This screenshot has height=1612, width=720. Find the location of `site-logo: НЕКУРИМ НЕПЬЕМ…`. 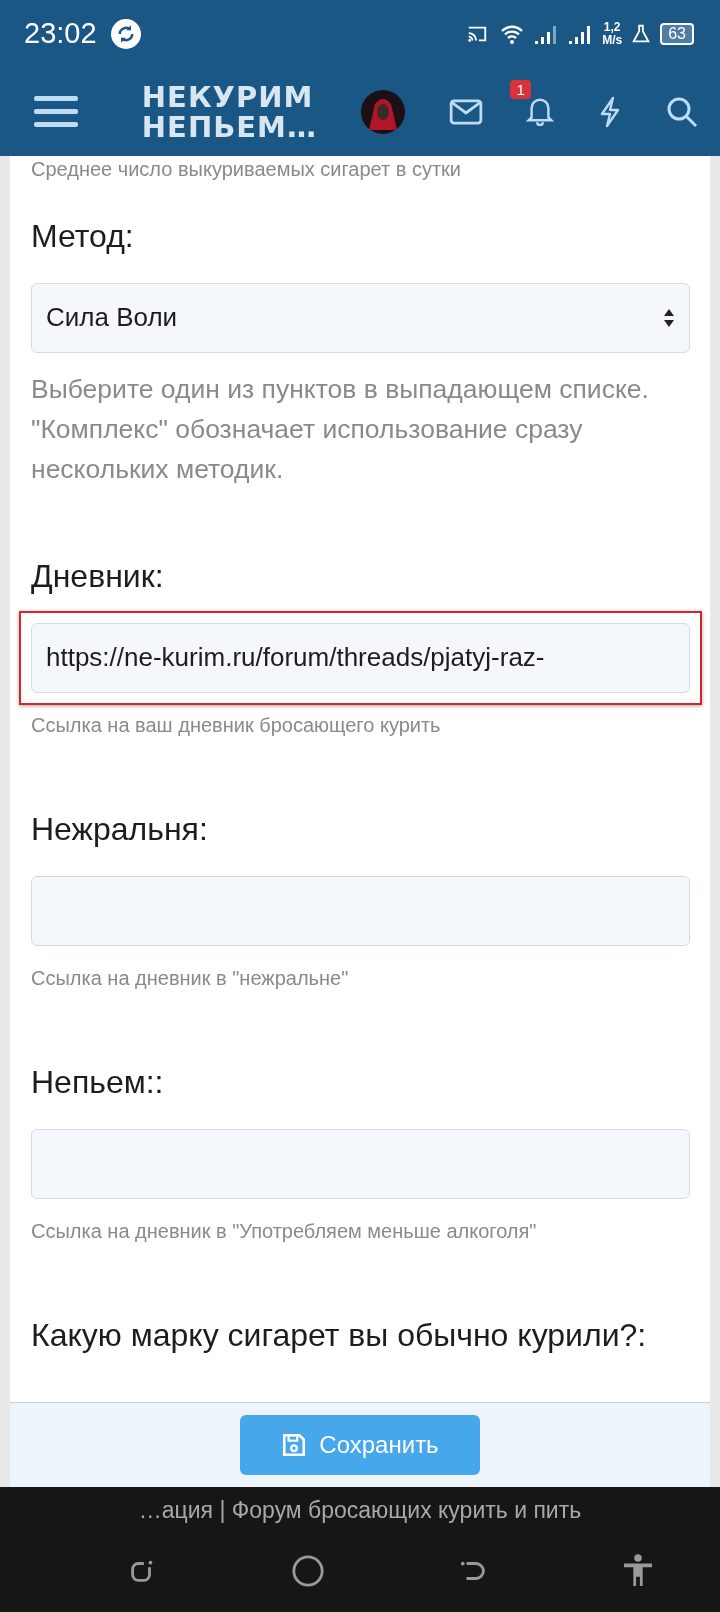

site-logo: НЕКУРИМ НЕПЬЕМ… is located at coordinates (229, 111).